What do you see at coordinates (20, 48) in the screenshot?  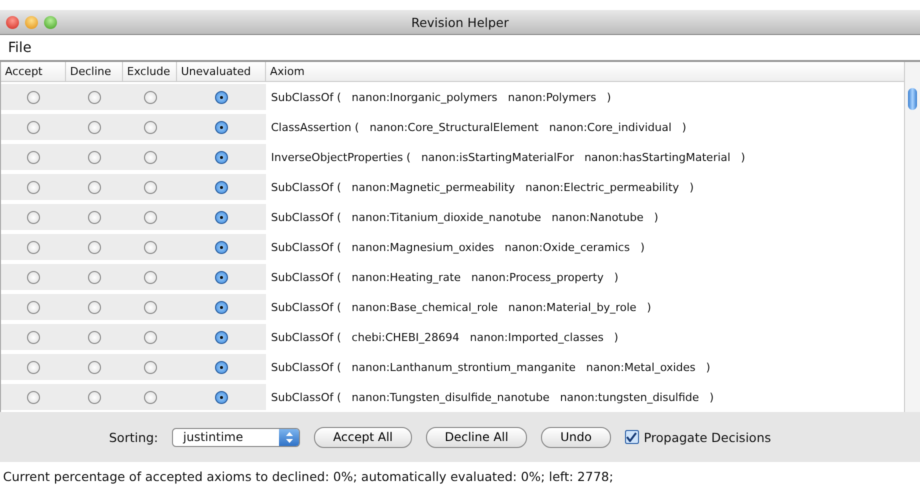 I see `menu-item: File` at bounding box center [20, 48].